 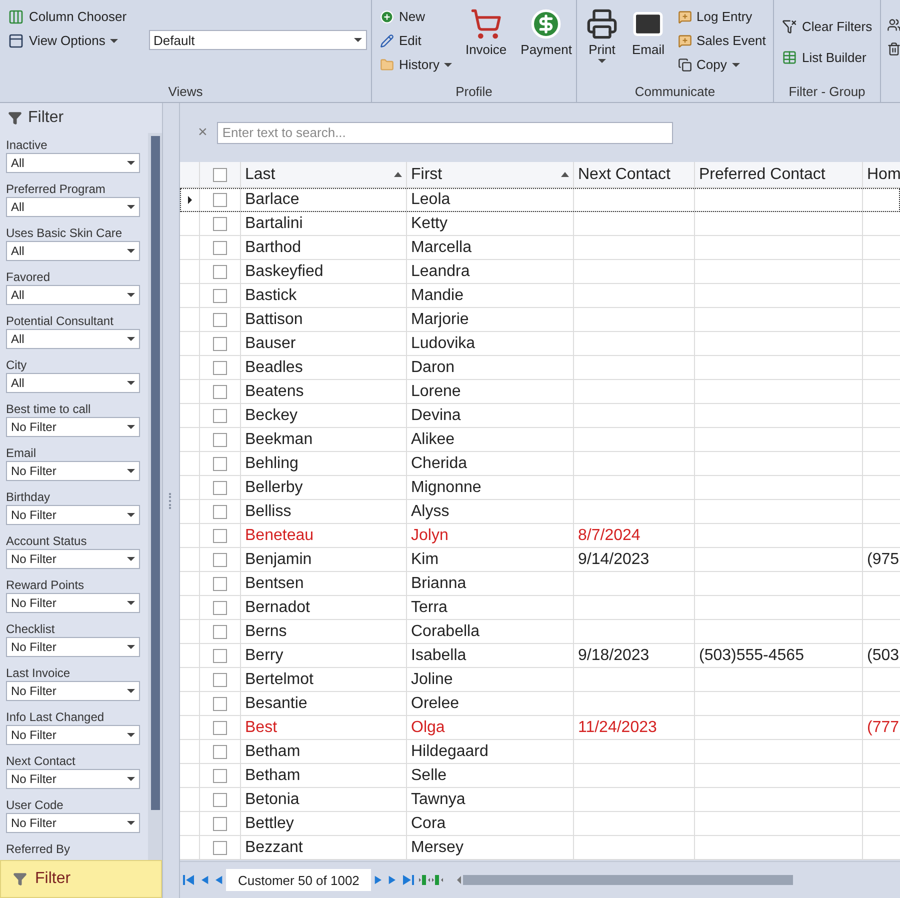 I want to click on last-record-button, so click(x=408, y=880).